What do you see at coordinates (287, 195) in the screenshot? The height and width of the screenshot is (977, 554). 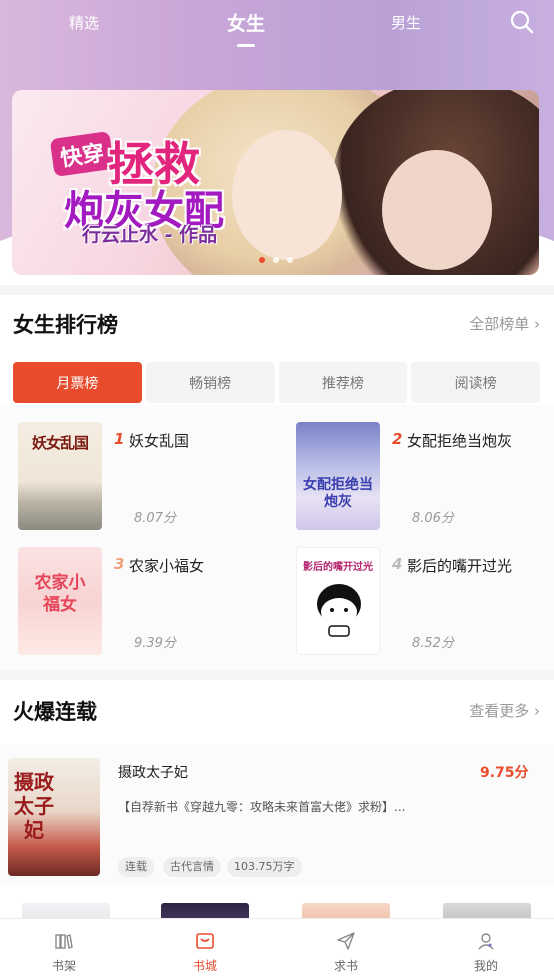 I see `banner-art-face-girl` at bounding box center [287, 195].